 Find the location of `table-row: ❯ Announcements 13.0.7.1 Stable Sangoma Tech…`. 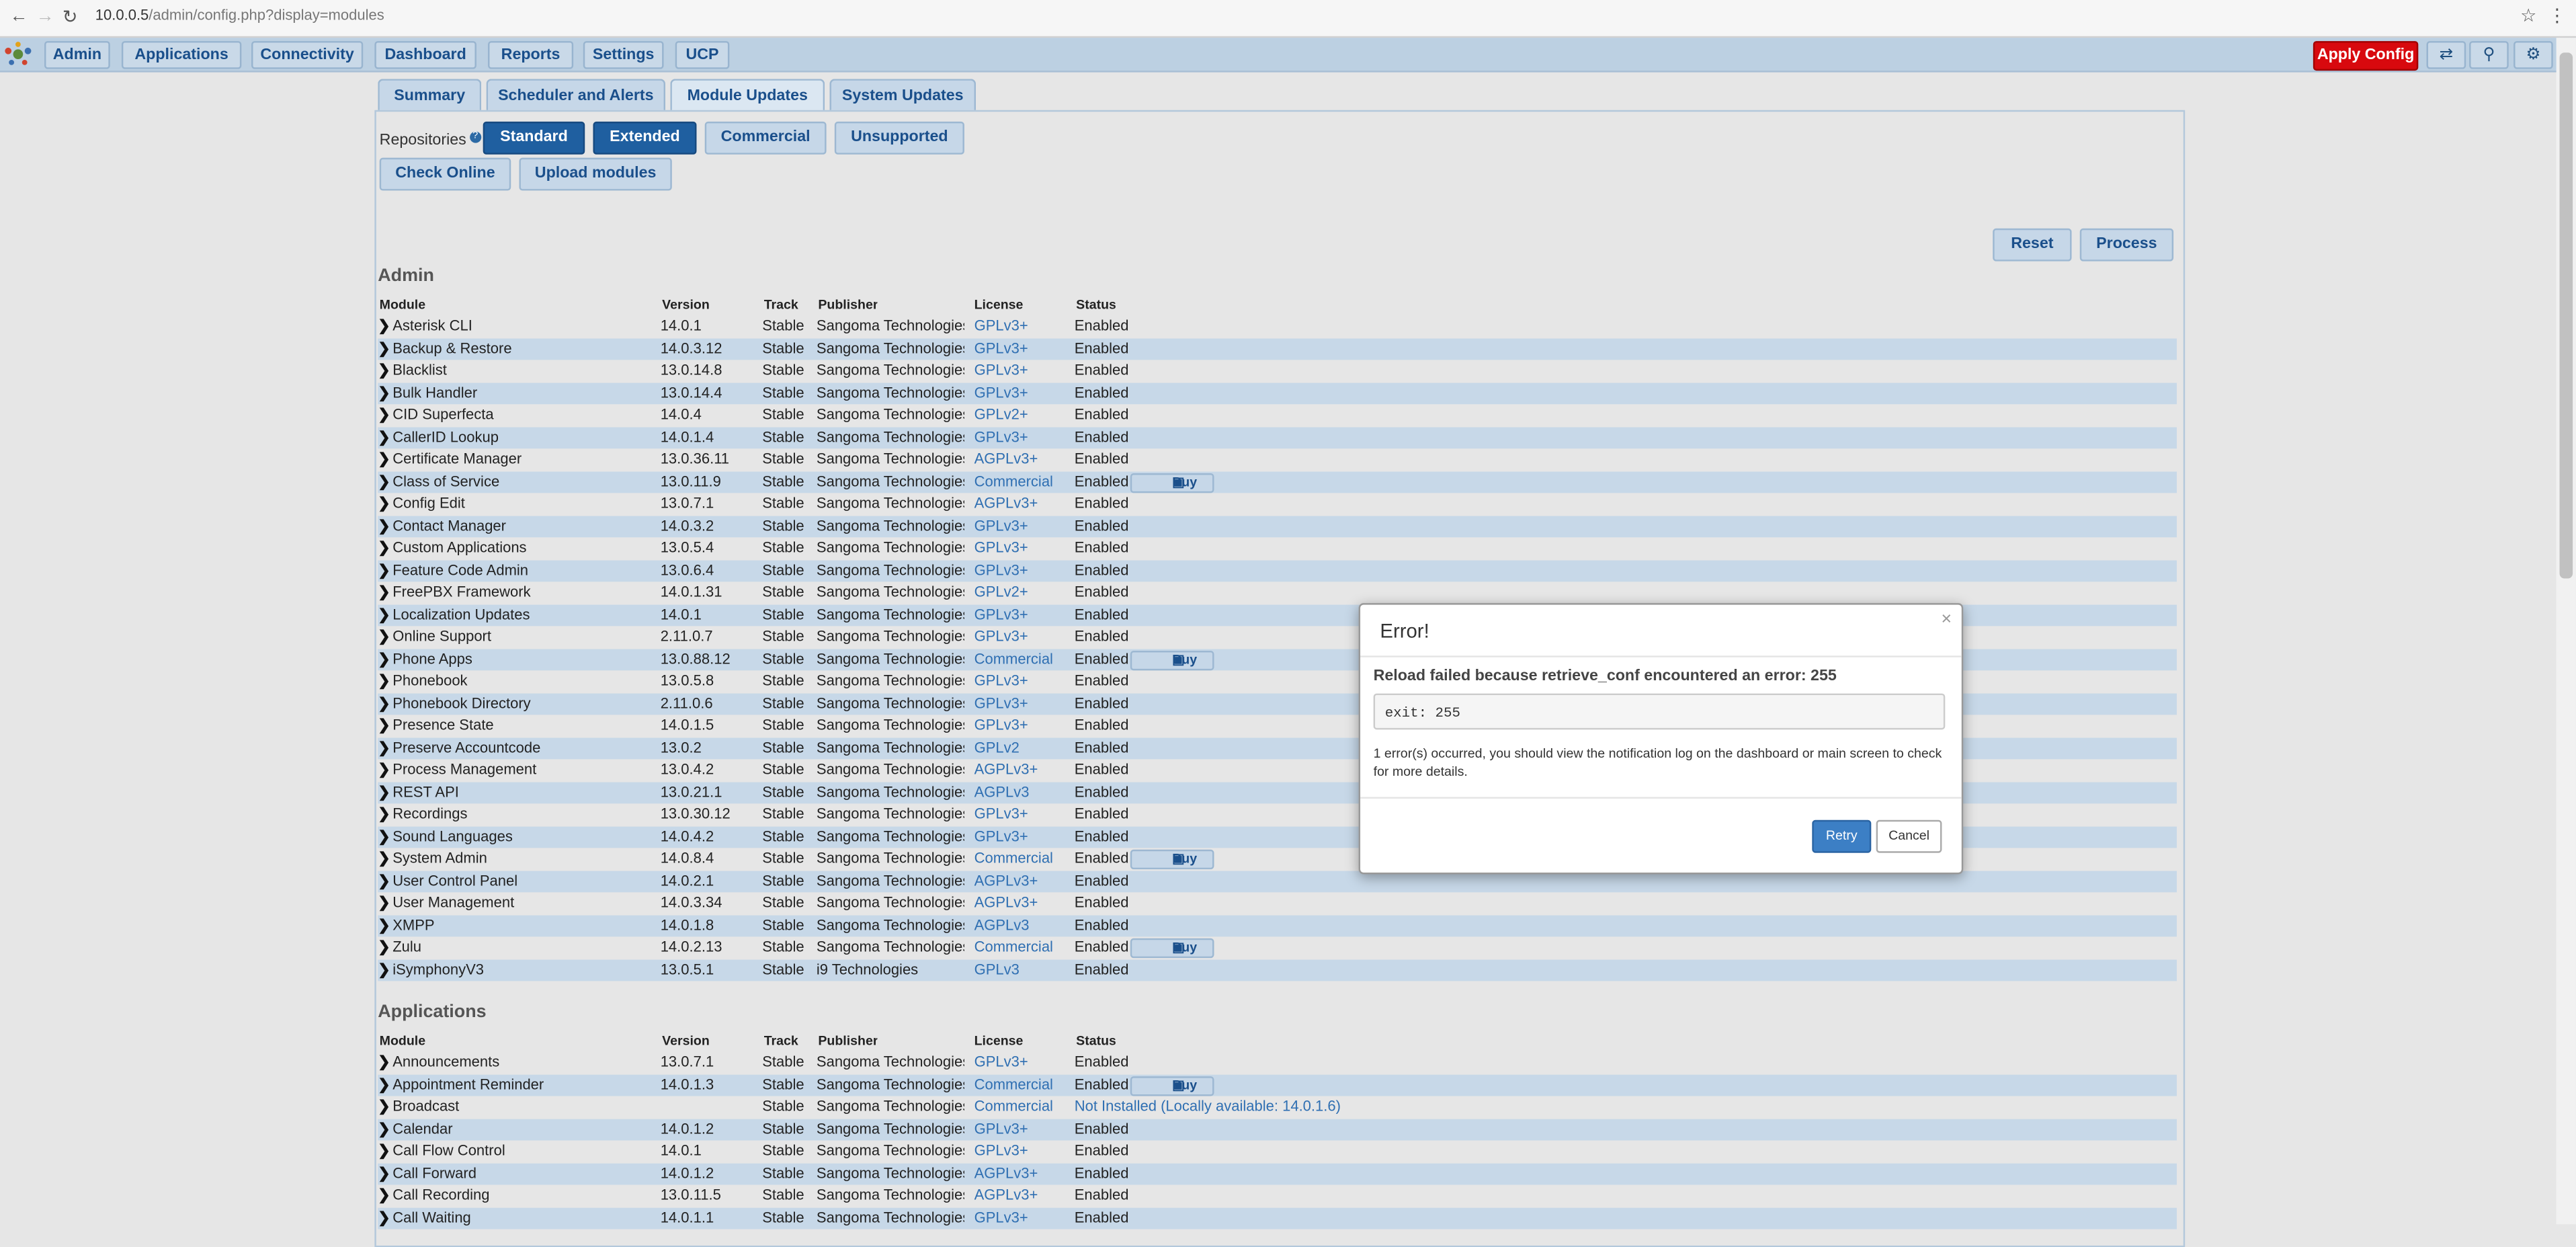

table-row: ❯ Announcements 13.0.7.1 Stable Sangoma Tech… is located at coordinates (1277, 1062).